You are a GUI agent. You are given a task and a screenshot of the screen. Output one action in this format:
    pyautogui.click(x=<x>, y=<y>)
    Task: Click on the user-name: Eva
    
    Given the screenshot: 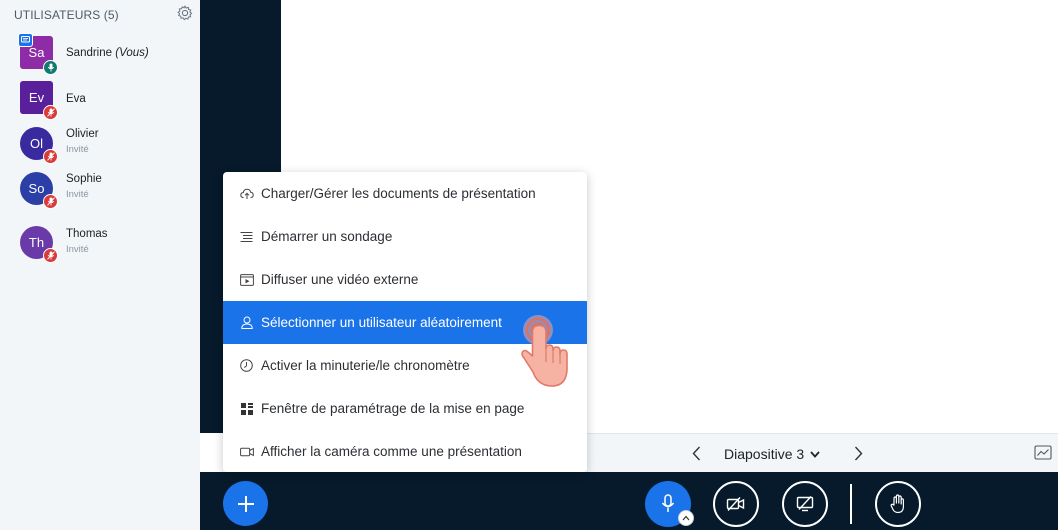 What is the action you would take?
    pyautogui.click(x=76, y=99)
    